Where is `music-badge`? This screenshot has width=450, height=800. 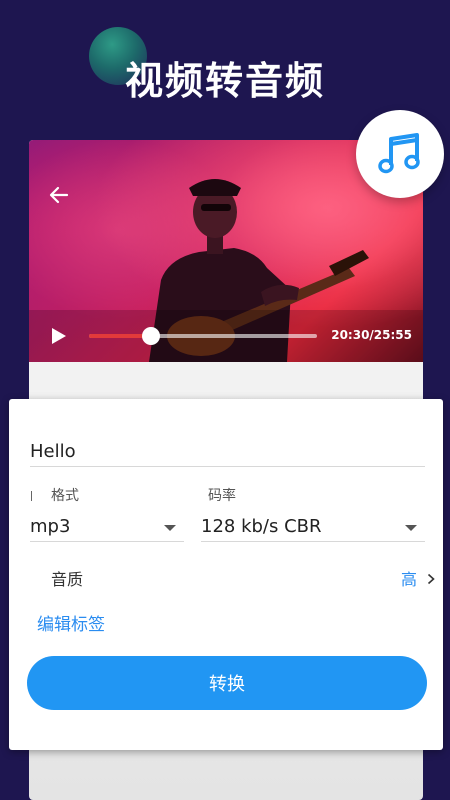
music-badge is located at coordinates (400, 154).